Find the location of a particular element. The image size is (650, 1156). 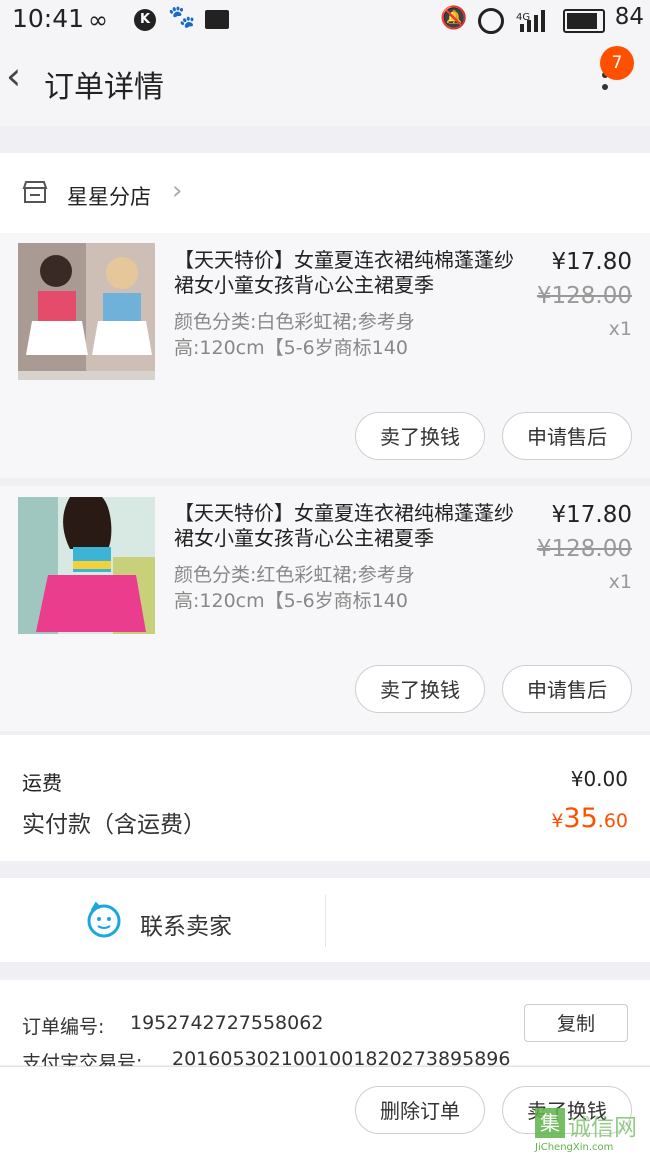

order-number: 1952742727558062 is located at coordinates (227, 1023).